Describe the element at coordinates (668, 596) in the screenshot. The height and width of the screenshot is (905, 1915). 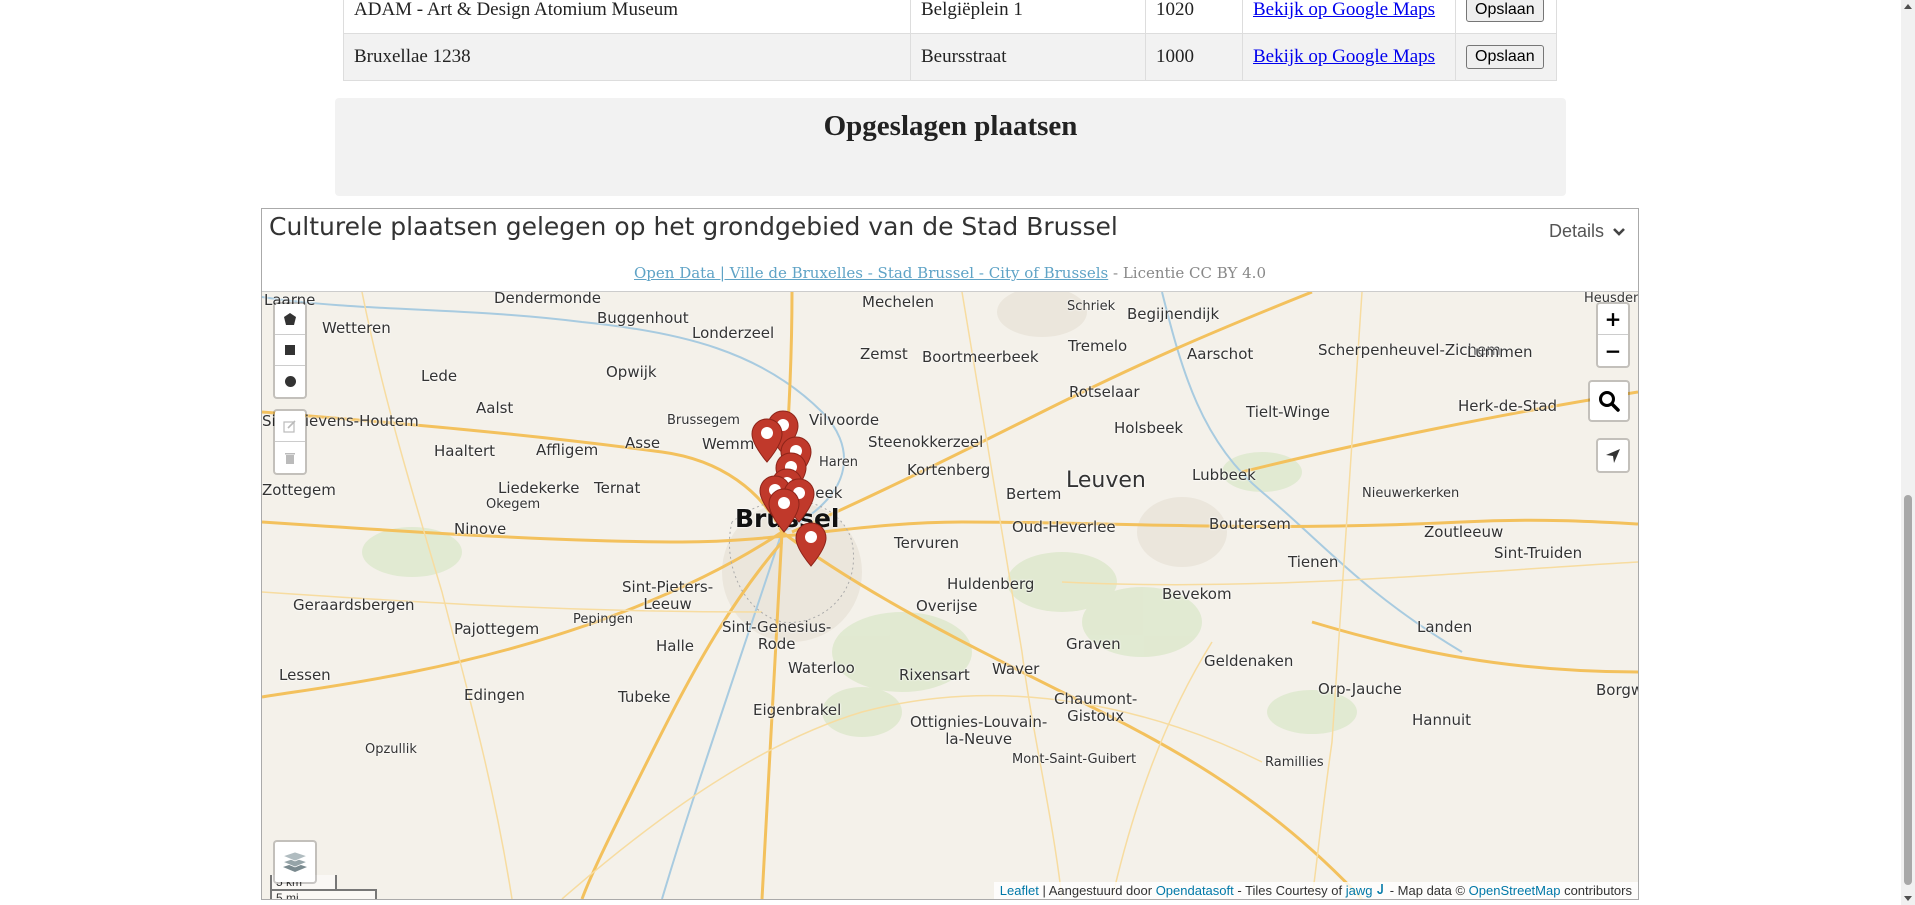
I see `place-label: Sint-Pieters- Leeuw` at that location.